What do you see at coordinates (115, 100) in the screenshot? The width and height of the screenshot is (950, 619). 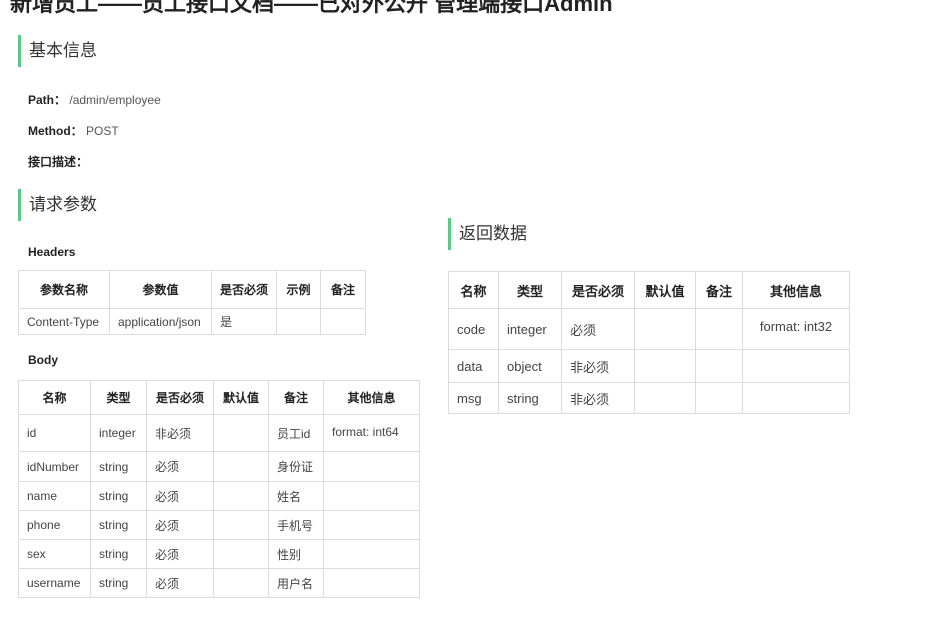 I see `path-value: /admin/employee` at bounding box center [115, 100].